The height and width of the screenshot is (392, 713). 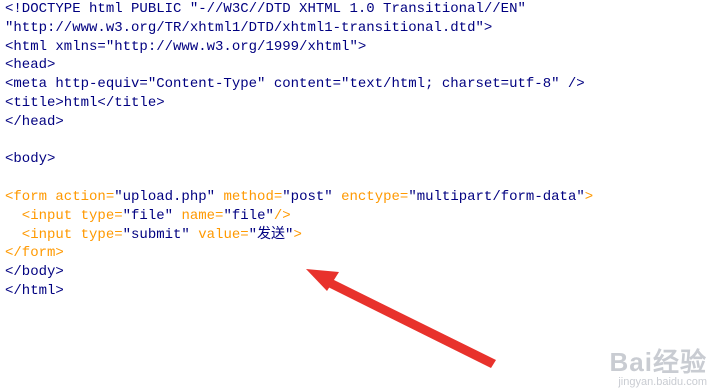 What do you see at coordinates (662, 382) in the screenshot?
I see `watermark-url: jingyan.baidu.com` at bounding box center [662, 382].